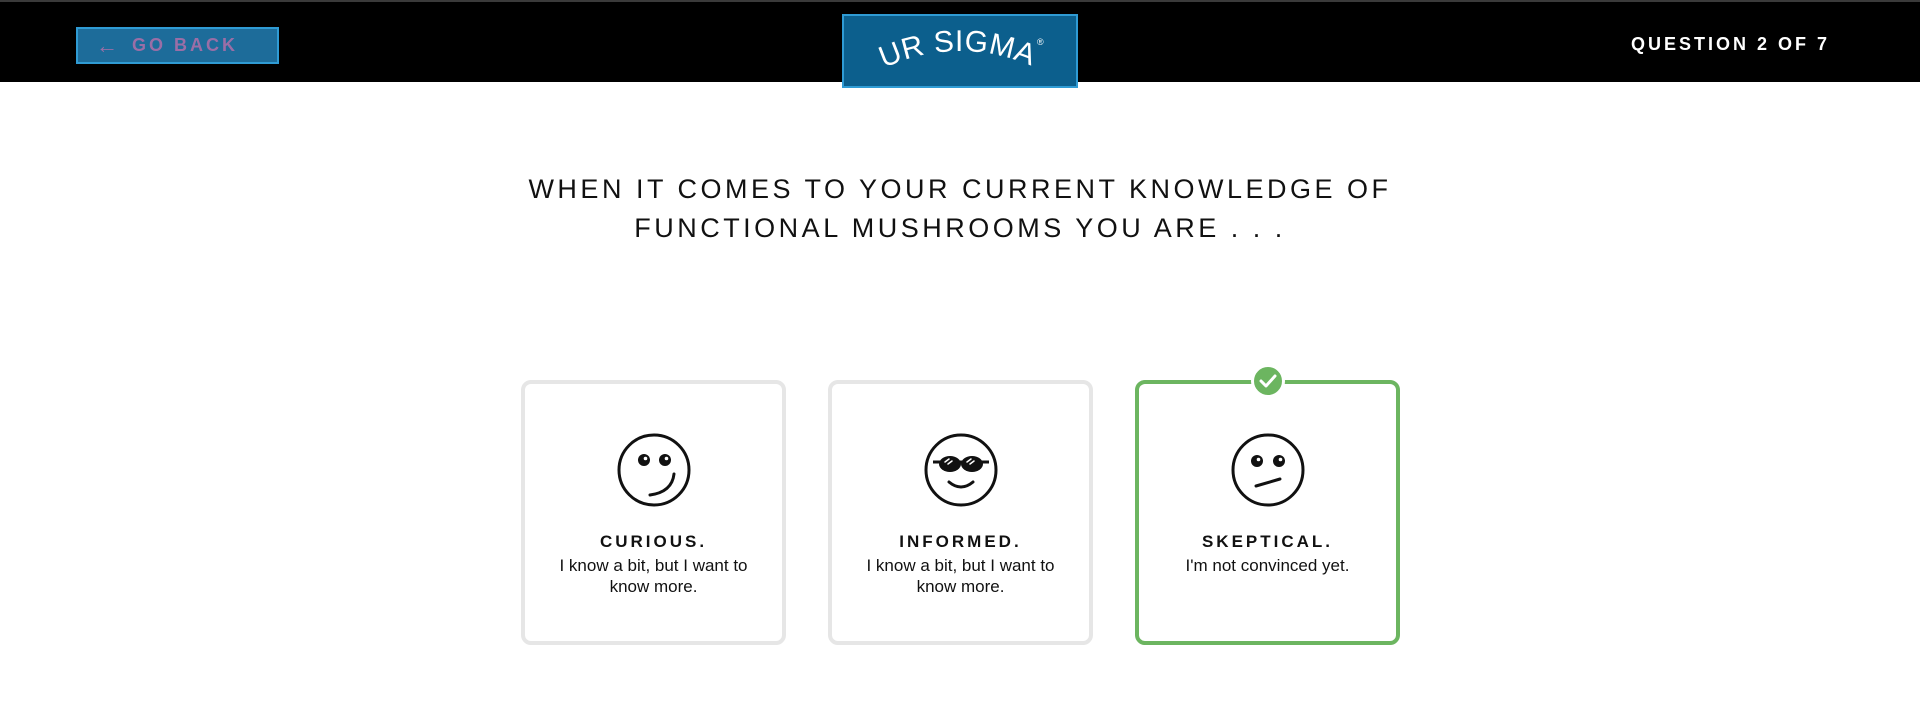  Describe the element at coordinates (1267, 470) in the screenshot. I see `skeptical-face-icon` at that location.